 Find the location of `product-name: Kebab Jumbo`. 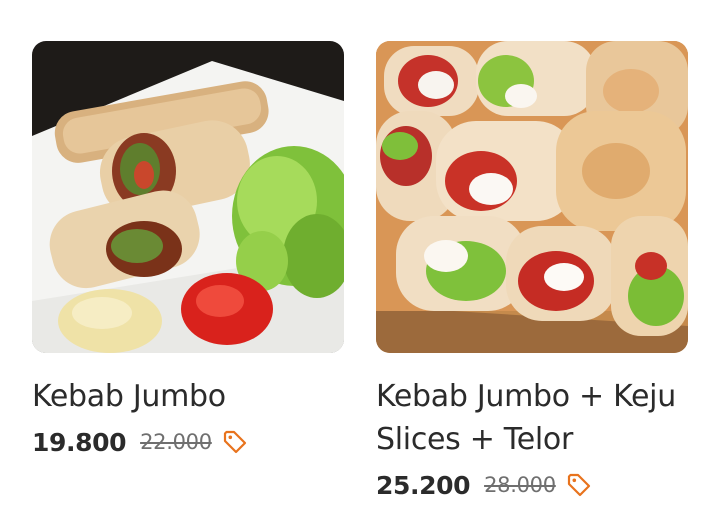

product-name: Kebab Jumbo is located at coordinates (188, 396).